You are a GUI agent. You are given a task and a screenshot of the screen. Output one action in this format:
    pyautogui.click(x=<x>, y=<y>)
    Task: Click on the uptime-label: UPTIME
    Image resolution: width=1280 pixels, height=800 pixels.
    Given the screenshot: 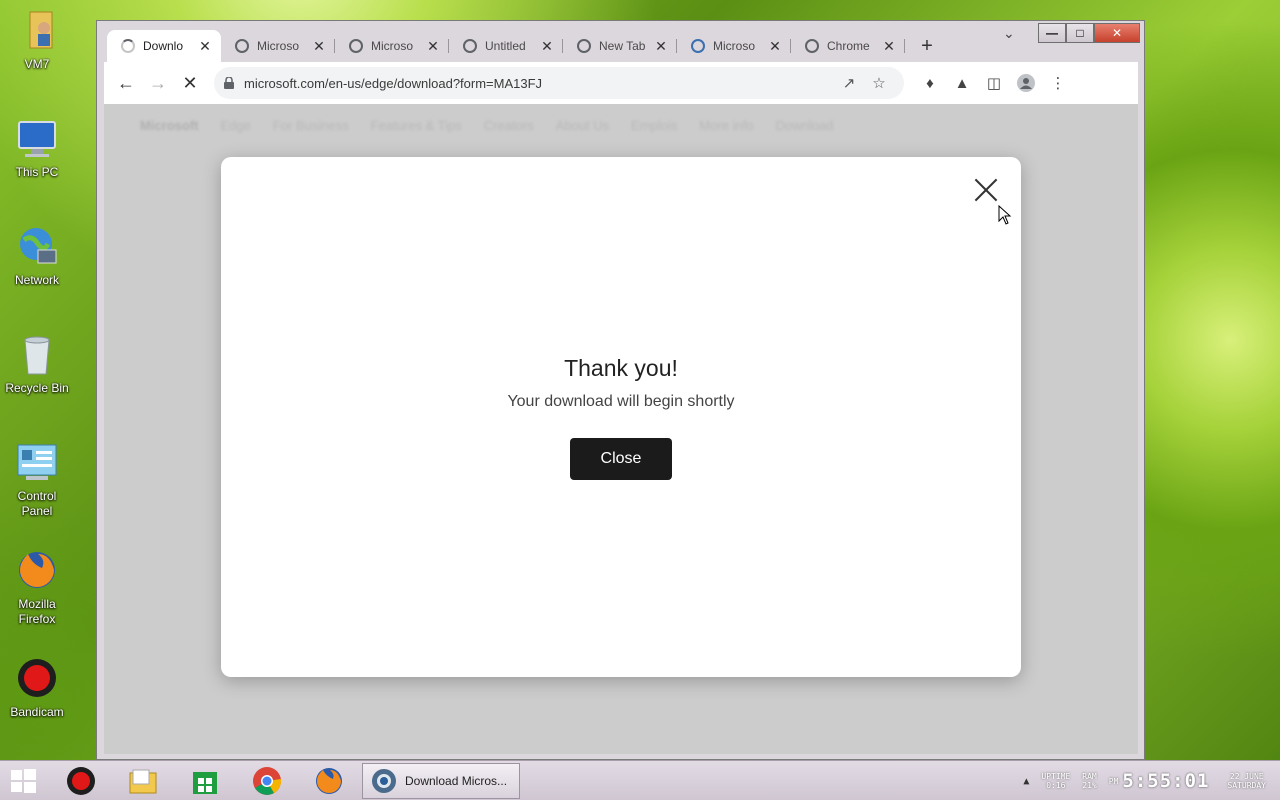 What is the action you would take?
    pyautogui.click(x=1056, y=776)
    